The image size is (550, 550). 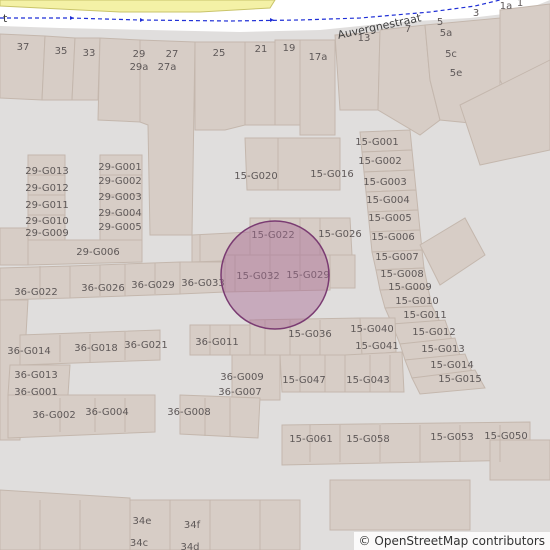 I want to click on unit-label: 15-G012, so click(x=434, y=332).